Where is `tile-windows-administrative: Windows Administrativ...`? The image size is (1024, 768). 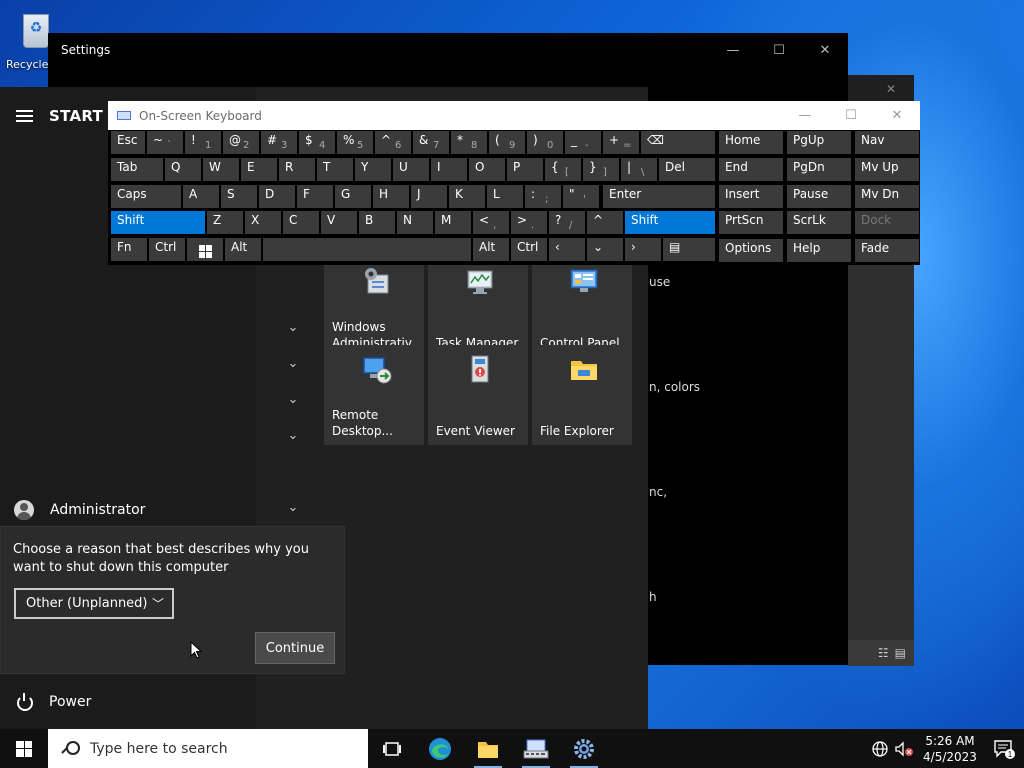 tile-windows-administrative: Windows Administrativ... is located at coordinates (374, 307).